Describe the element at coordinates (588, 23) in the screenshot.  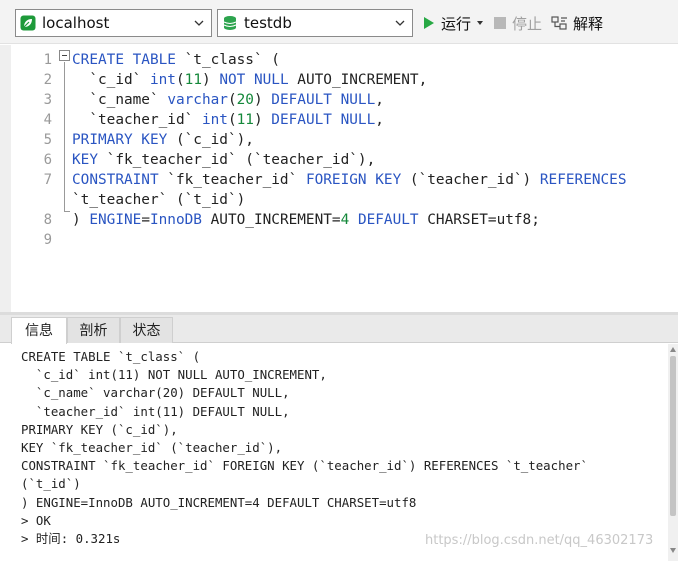
I see `explain-label: 解释` at that location.